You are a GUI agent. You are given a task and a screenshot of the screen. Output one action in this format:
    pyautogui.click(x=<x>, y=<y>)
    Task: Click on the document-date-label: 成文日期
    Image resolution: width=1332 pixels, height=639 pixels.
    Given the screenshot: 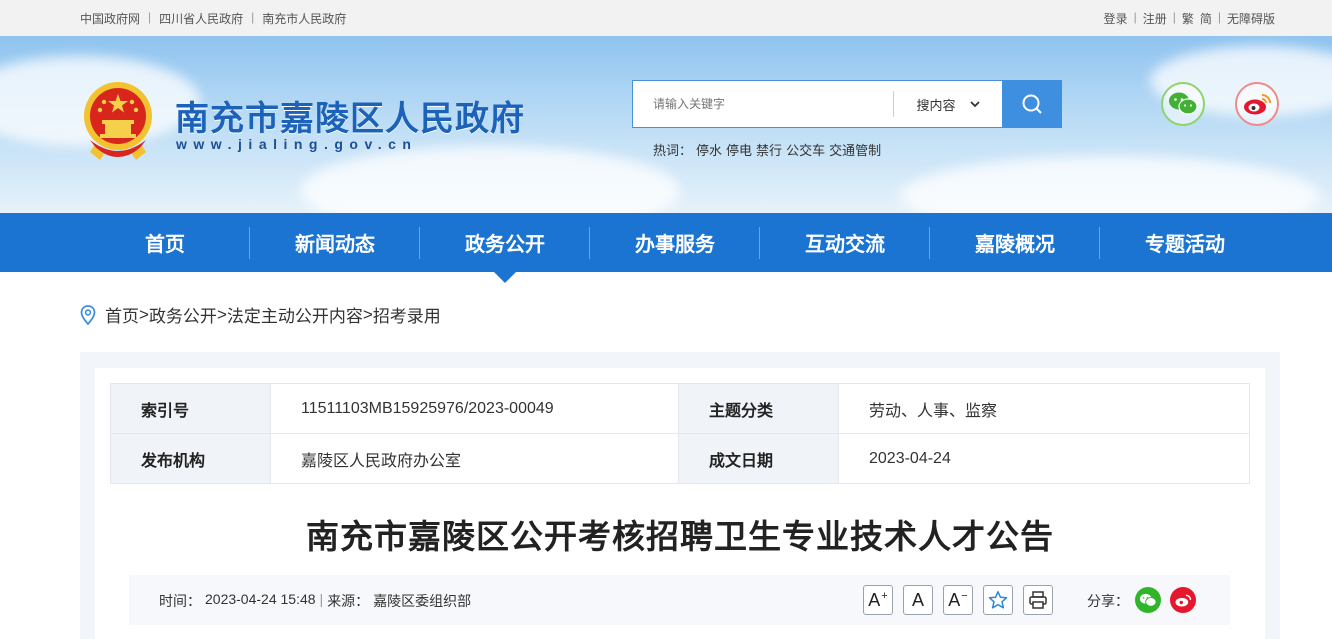 What is the action you would take?
    pyautogui.click(x=758, y=458)
    